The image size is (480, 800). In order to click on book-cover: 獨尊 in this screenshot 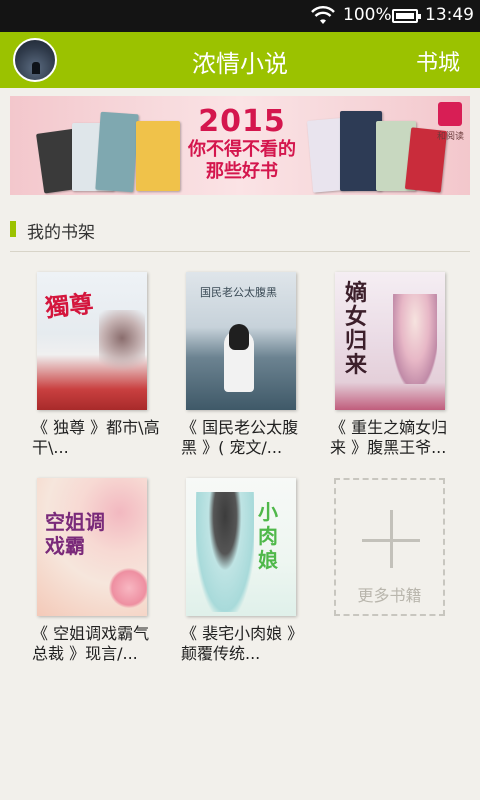, I will do `click(92, 341)`.